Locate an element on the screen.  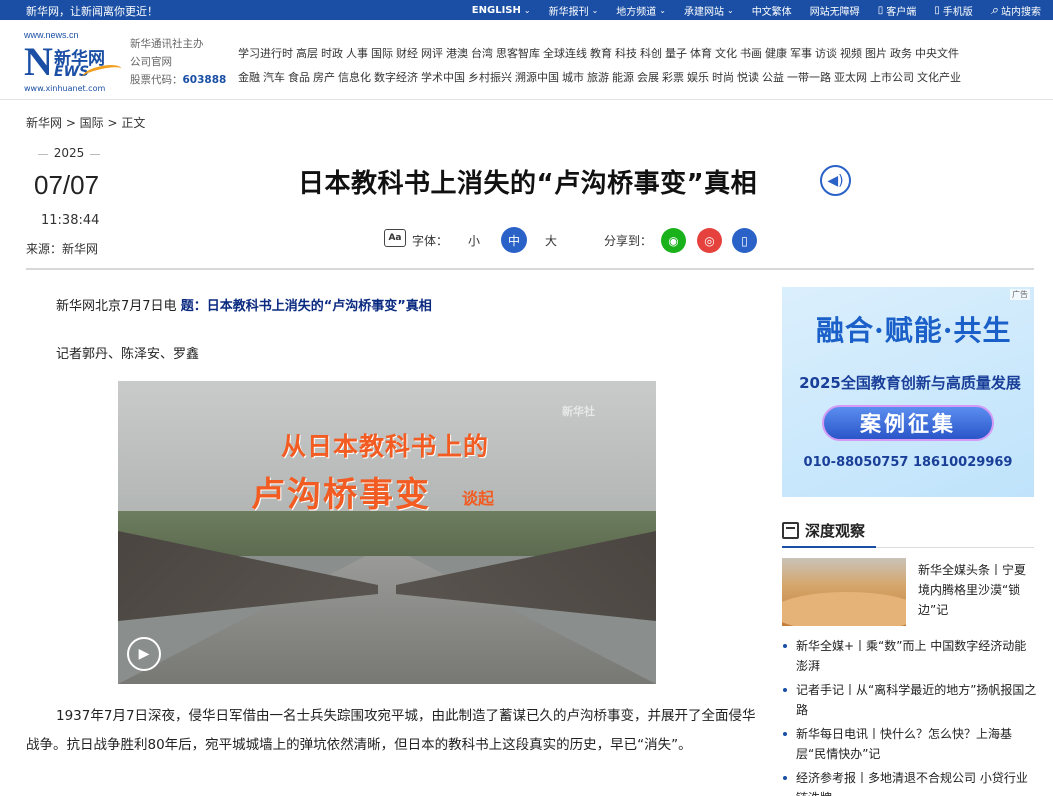
nav-mobile: ▯ 手机版 is located at coordinates (953, 10).